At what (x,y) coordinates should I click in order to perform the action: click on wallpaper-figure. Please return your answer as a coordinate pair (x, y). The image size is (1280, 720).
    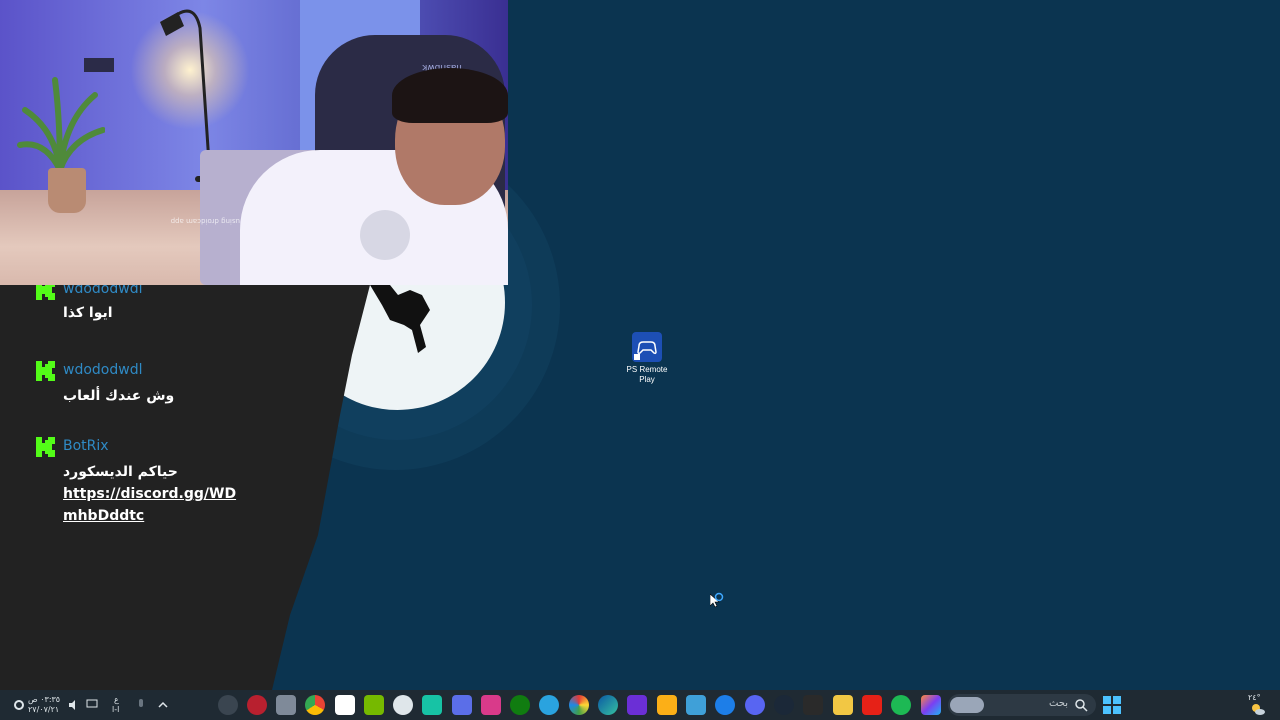
    Looking at the image, I should click on (400, 319).